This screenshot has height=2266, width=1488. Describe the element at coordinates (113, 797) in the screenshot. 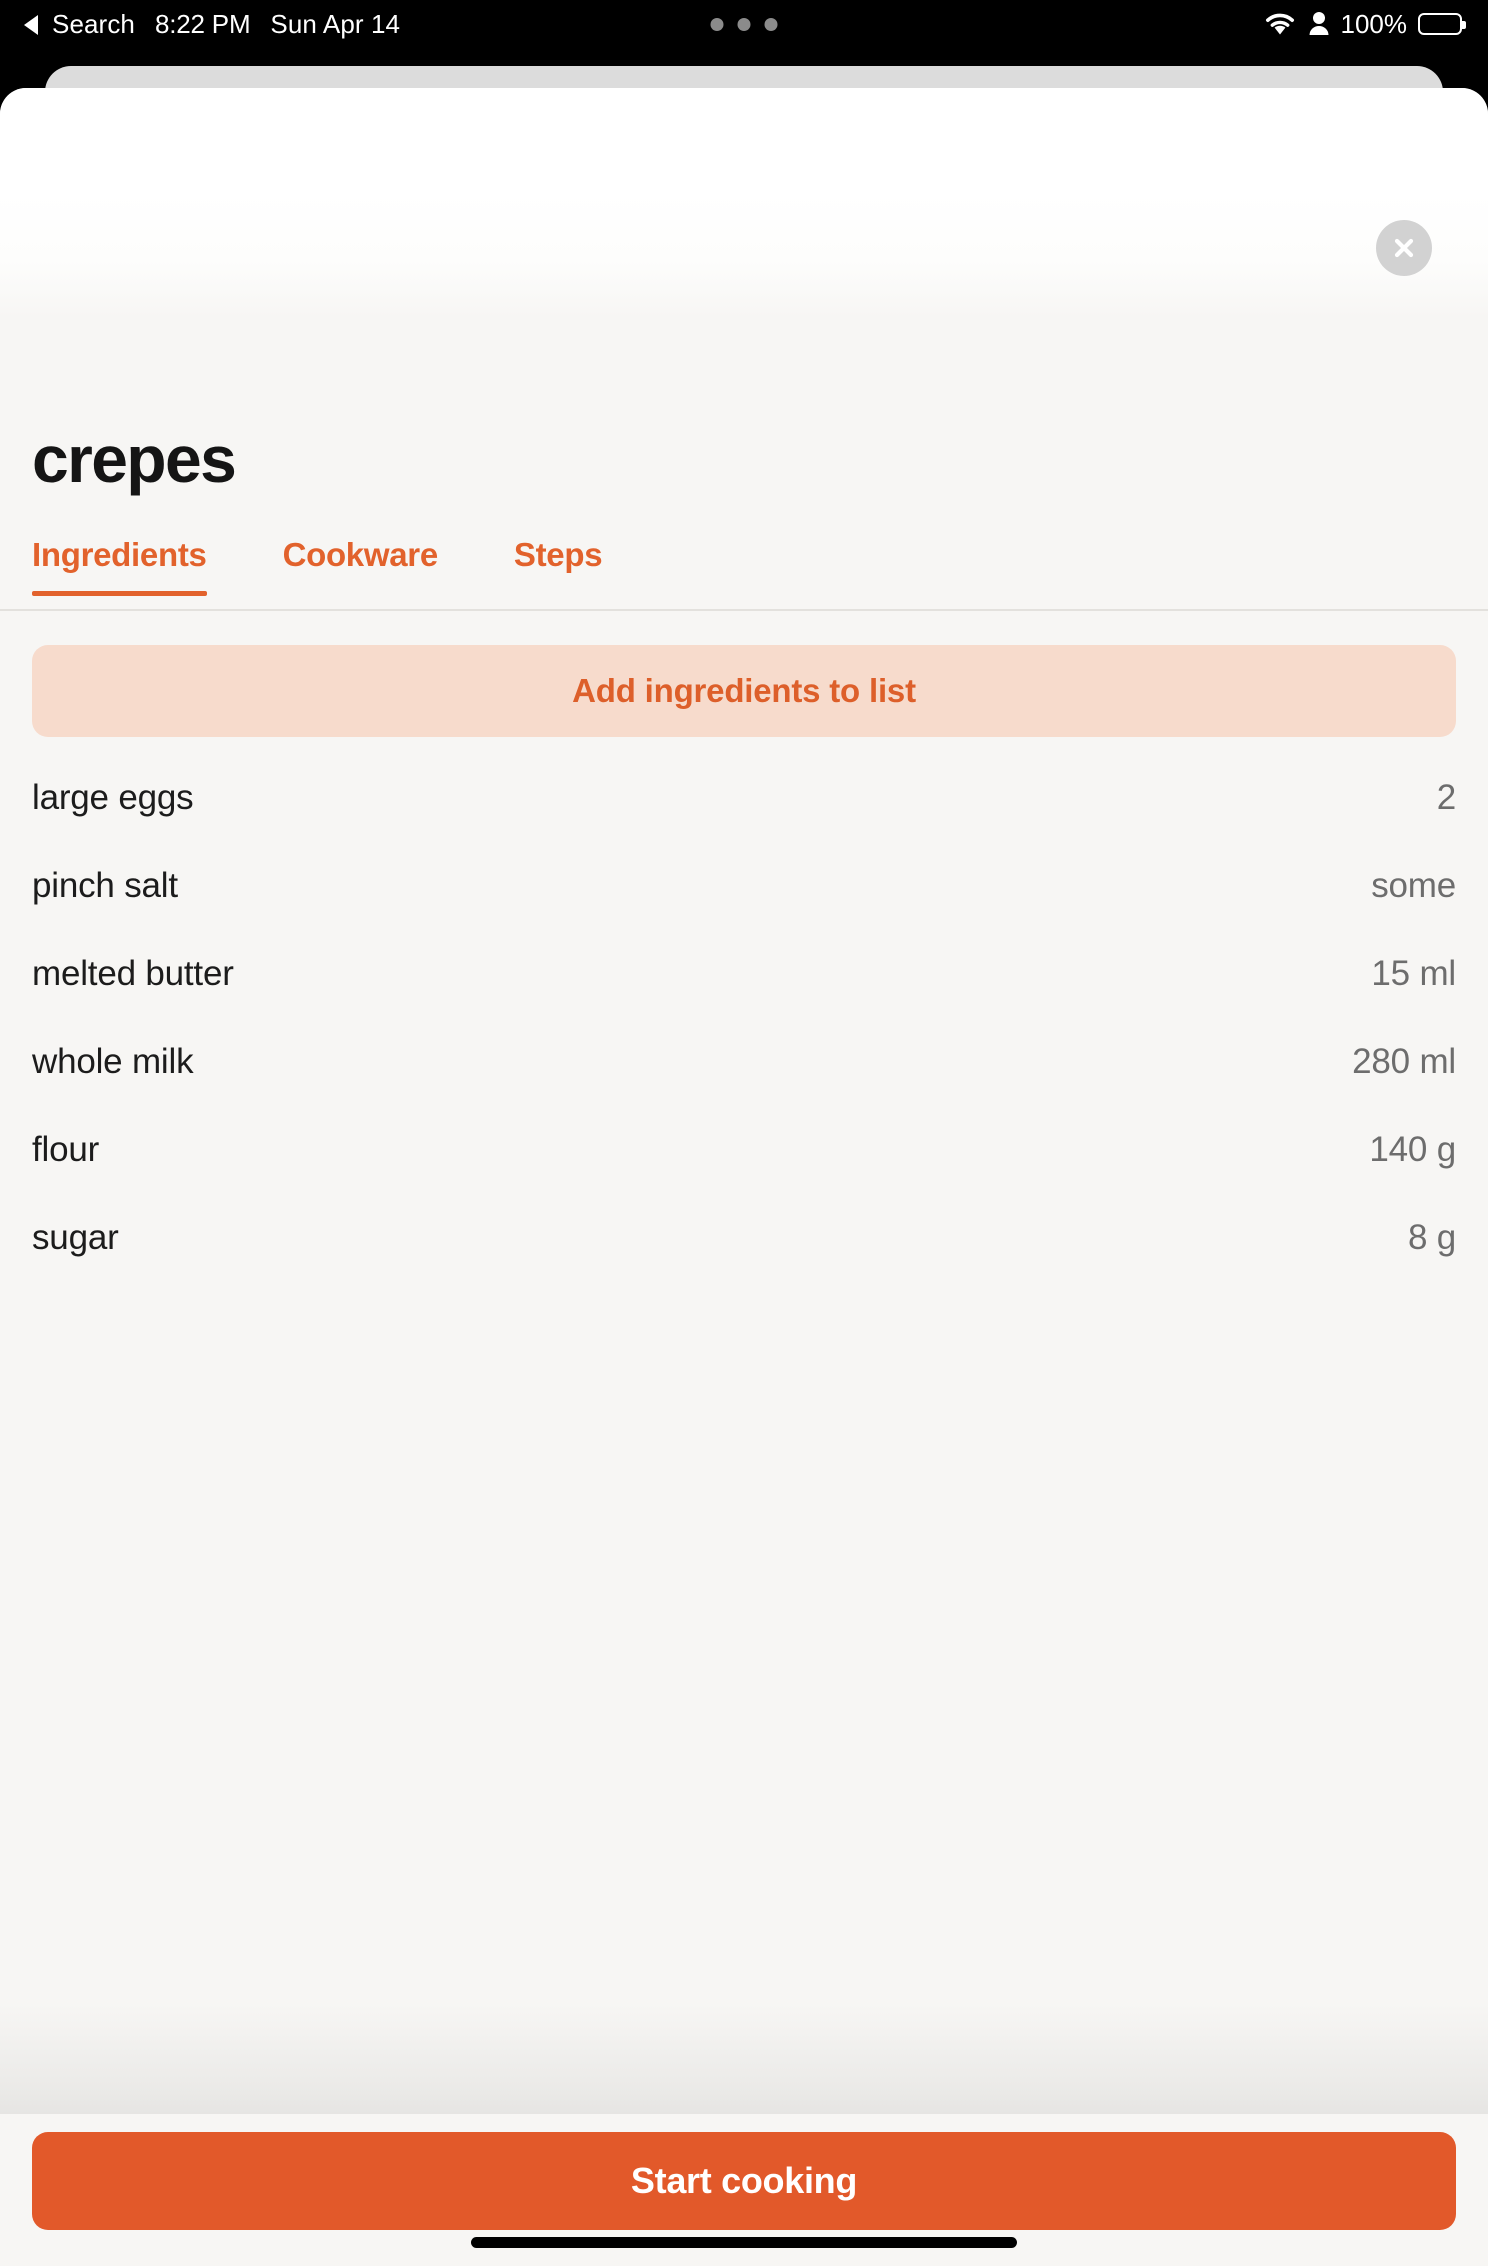

I see `ingredient-name: large eggs` at that location.